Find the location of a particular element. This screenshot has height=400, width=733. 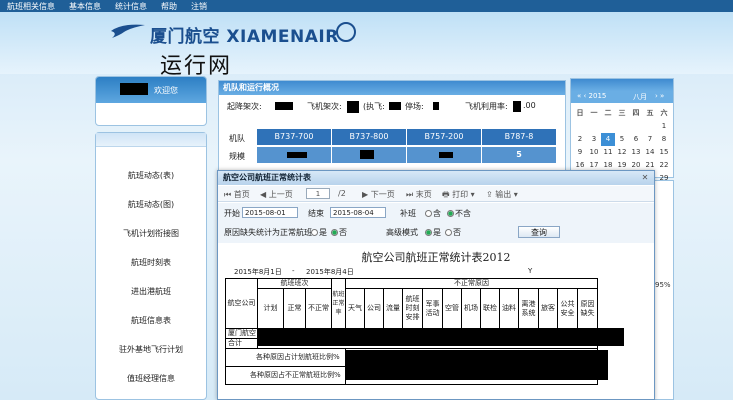

calendar-day: 9 is located at coordinates (580, 152).